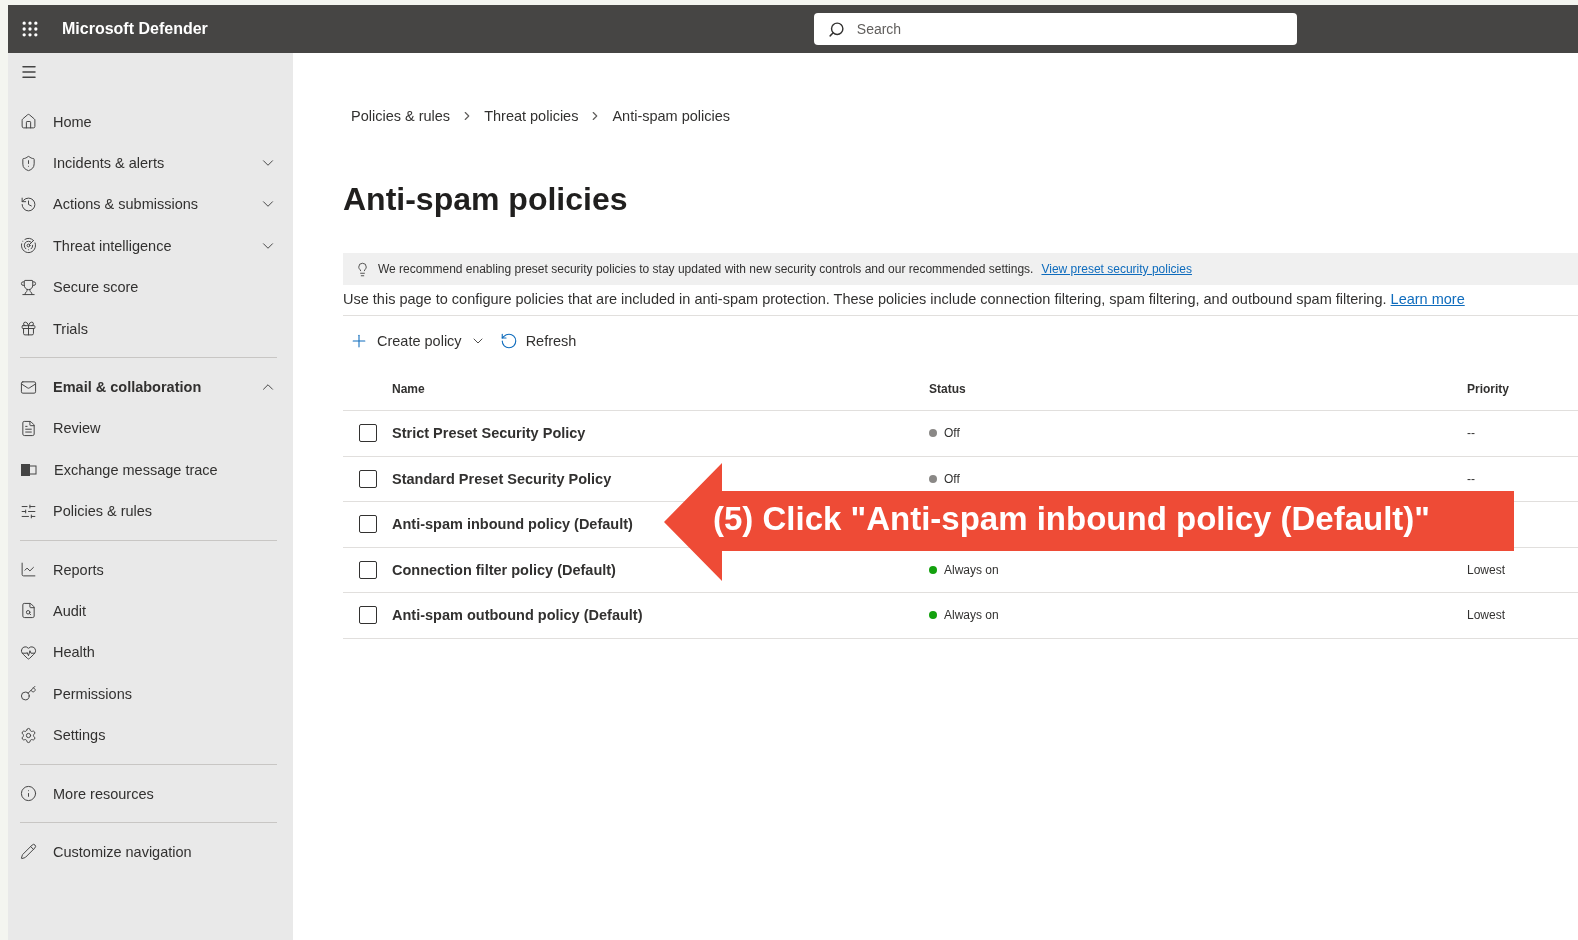 This screenshot has height=940, width=1578. What do you see at coordinates (1055, 29) in the screenshot?
I see `search-field: Search` at bounding box center [1055, 29].